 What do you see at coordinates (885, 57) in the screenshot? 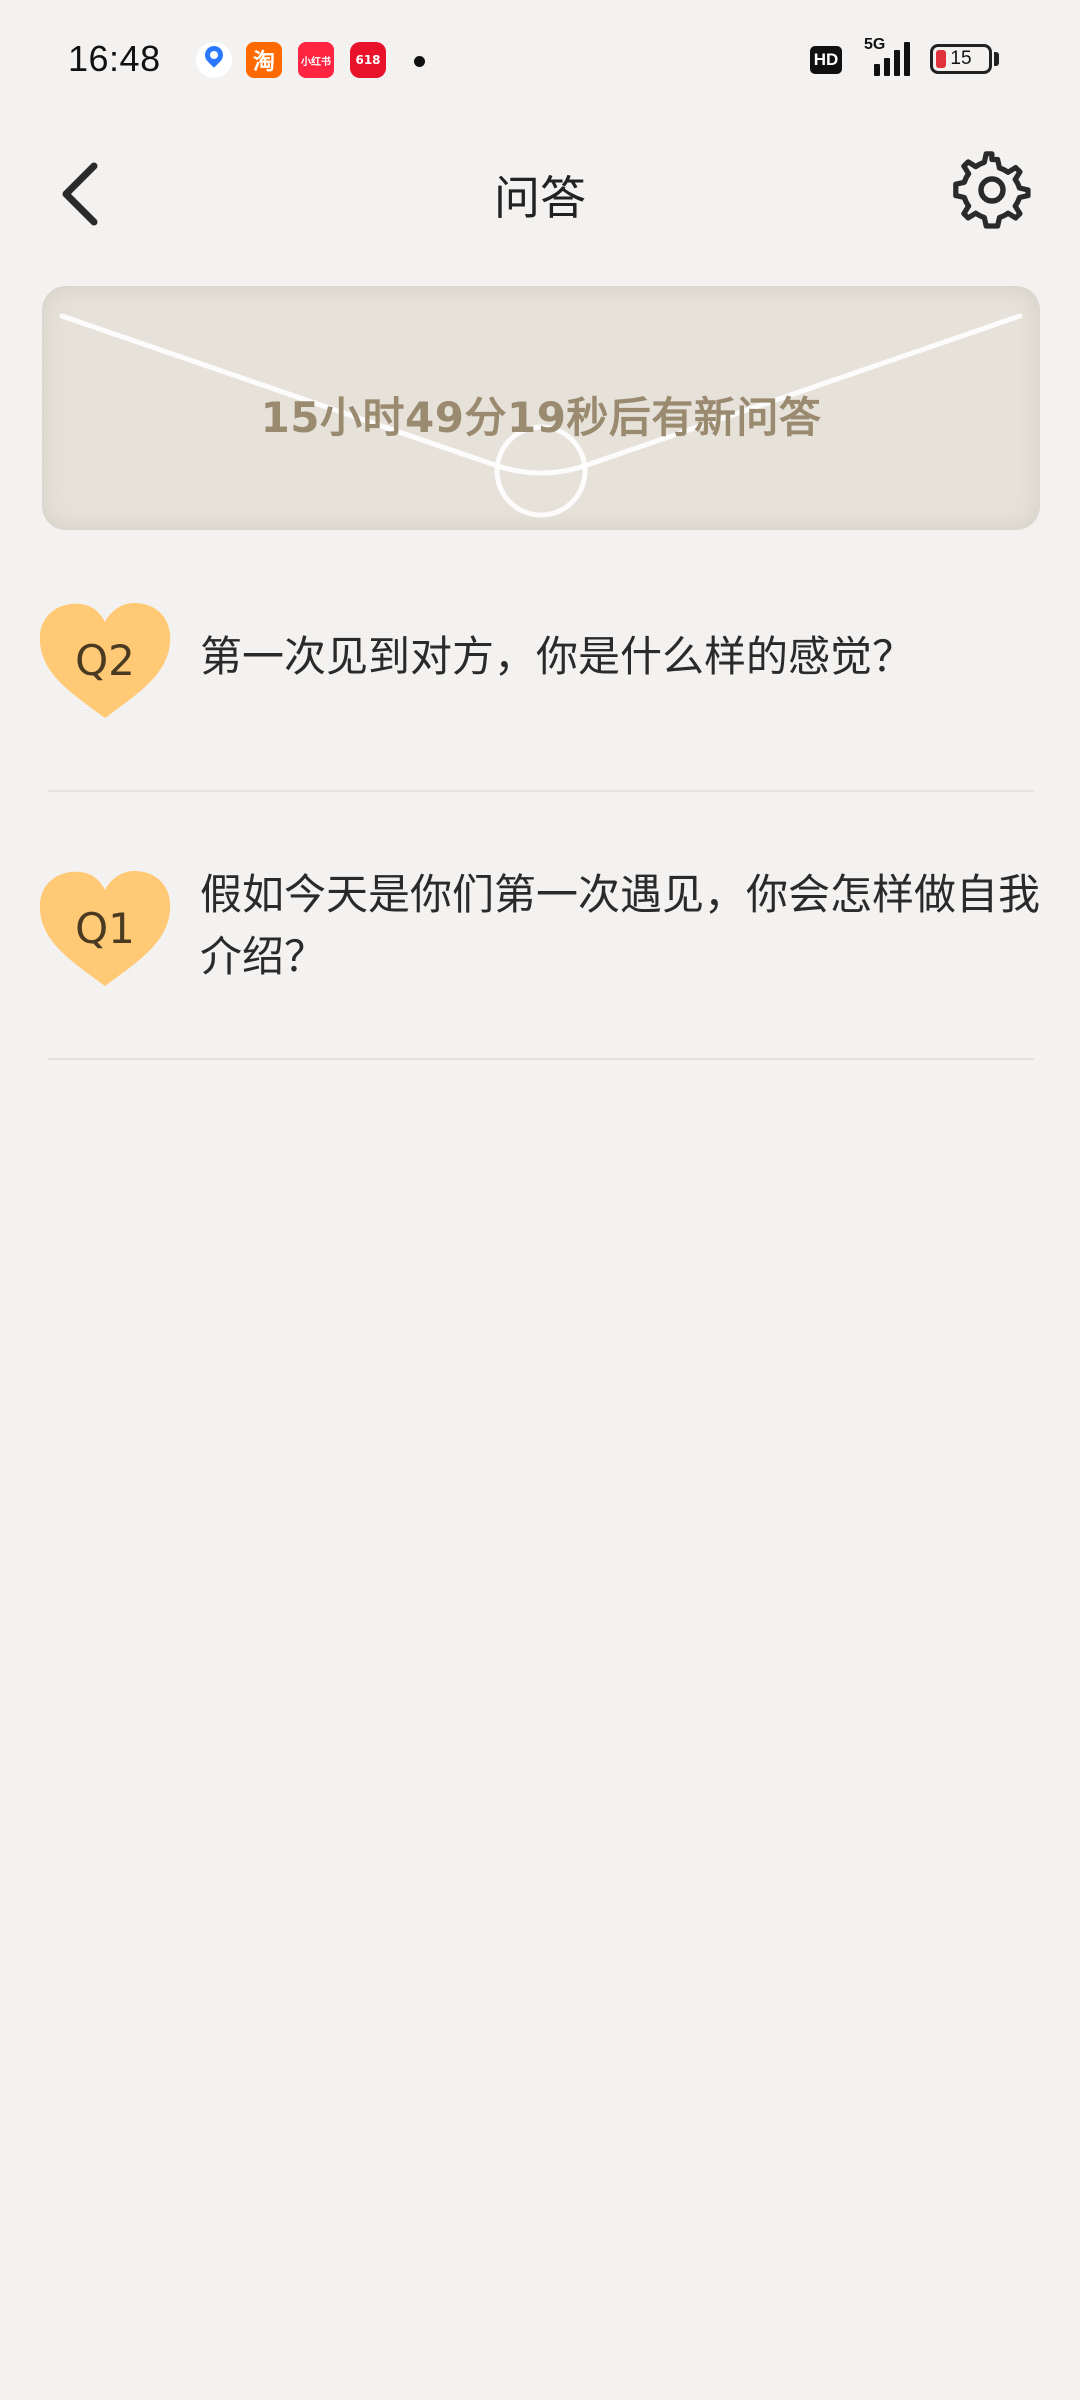
I see `signal-strength-icon: 5G` at bounding box center [885, 57].